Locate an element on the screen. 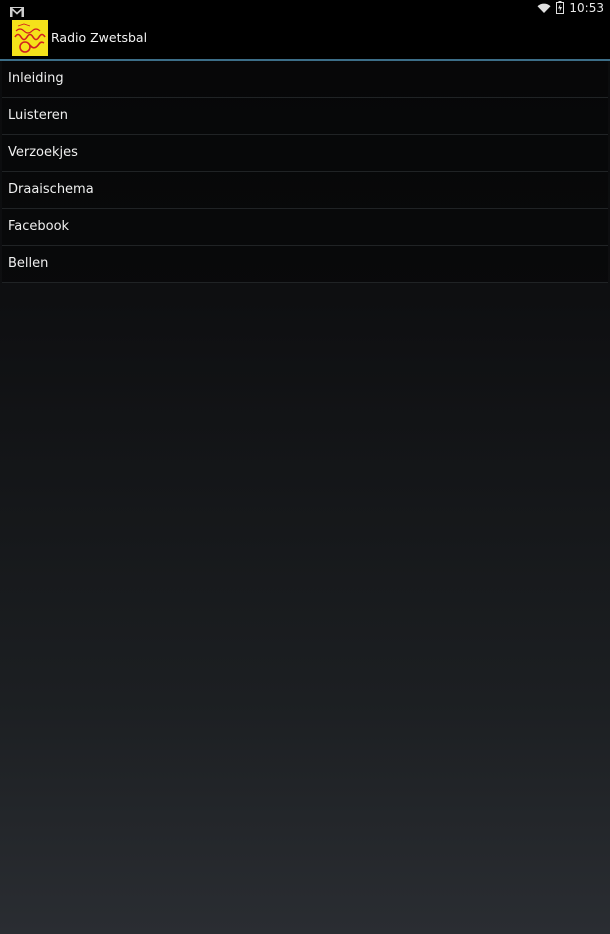 This screenshot has height=934, width=610. status-clock: 10:53 is located at coordinates (586, 8).